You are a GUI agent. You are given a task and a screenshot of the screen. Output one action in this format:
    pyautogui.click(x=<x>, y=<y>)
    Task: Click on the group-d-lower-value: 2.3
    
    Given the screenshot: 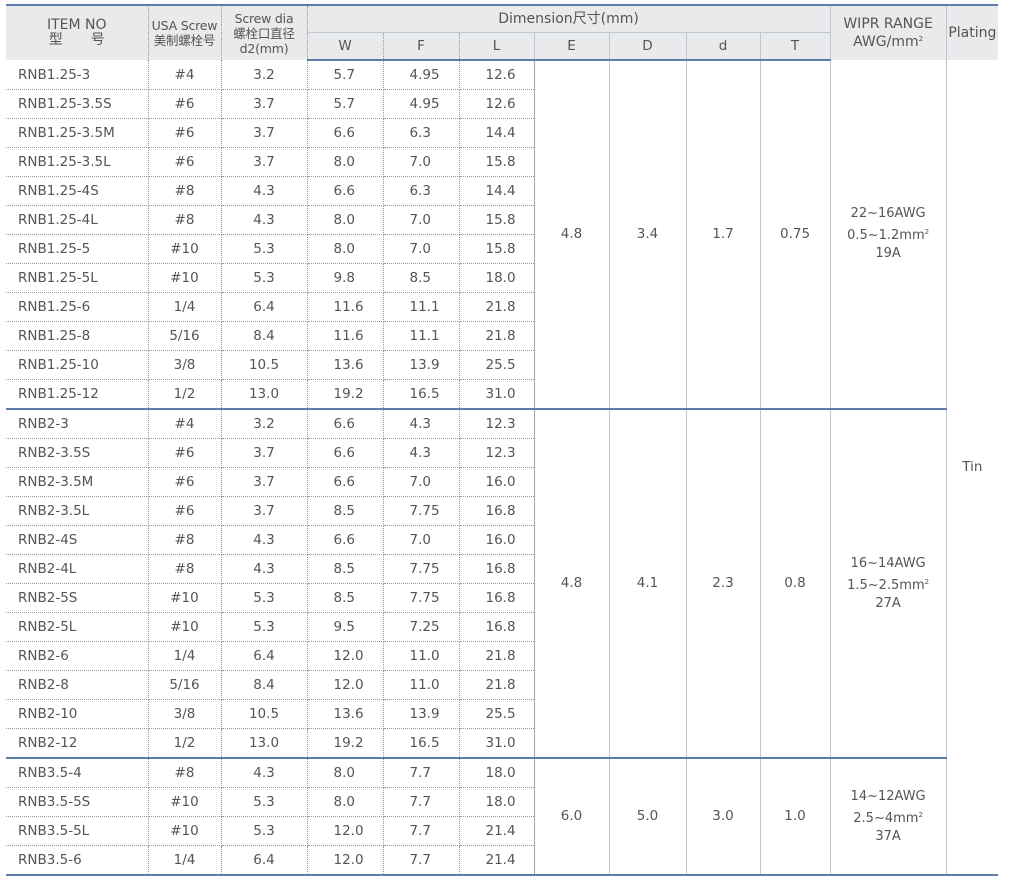 What is the action you would take?
    pyautogui.click(x=723, y=583)
    